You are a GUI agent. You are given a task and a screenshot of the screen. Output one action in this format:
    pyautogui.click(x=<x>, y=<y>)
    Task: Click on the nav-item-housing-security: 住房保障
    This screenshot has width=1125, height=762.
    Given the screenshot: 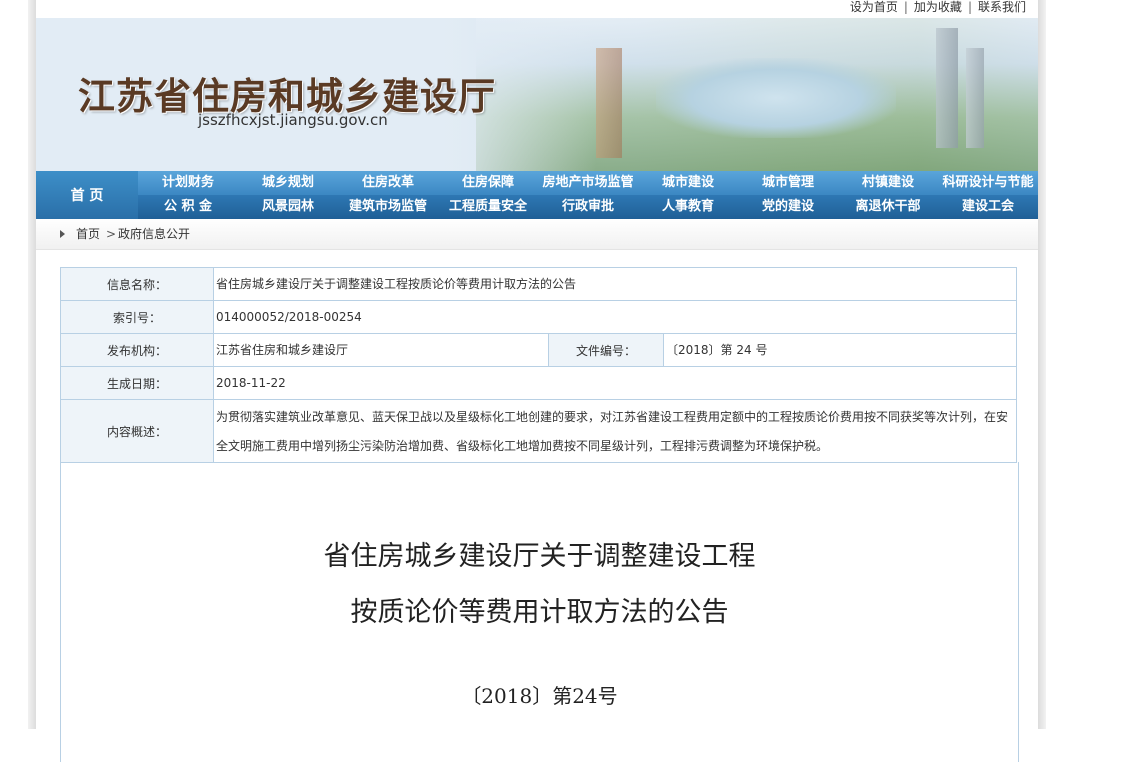 What is the action you would take?
    pyautogui.click(x=488, y=183)
    